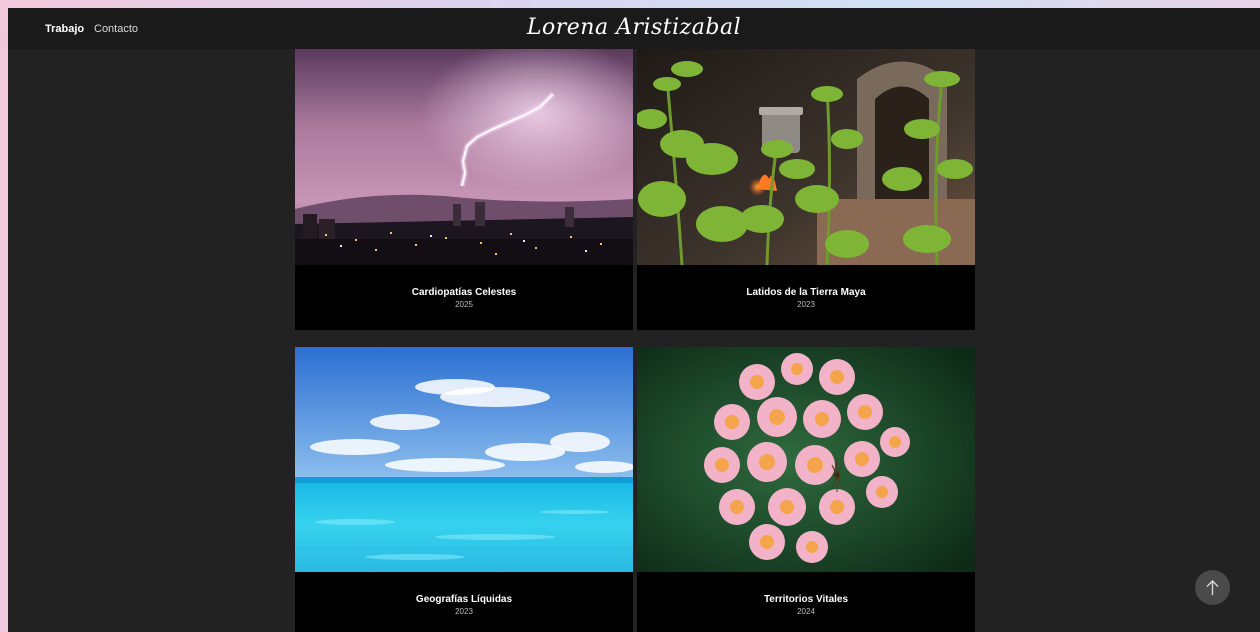 The image size is (1260, 632). What do you see at coordinates (806, 157) in the screenshot?
I see `plant-kitchen-photo` at bounding box center [806, 157].